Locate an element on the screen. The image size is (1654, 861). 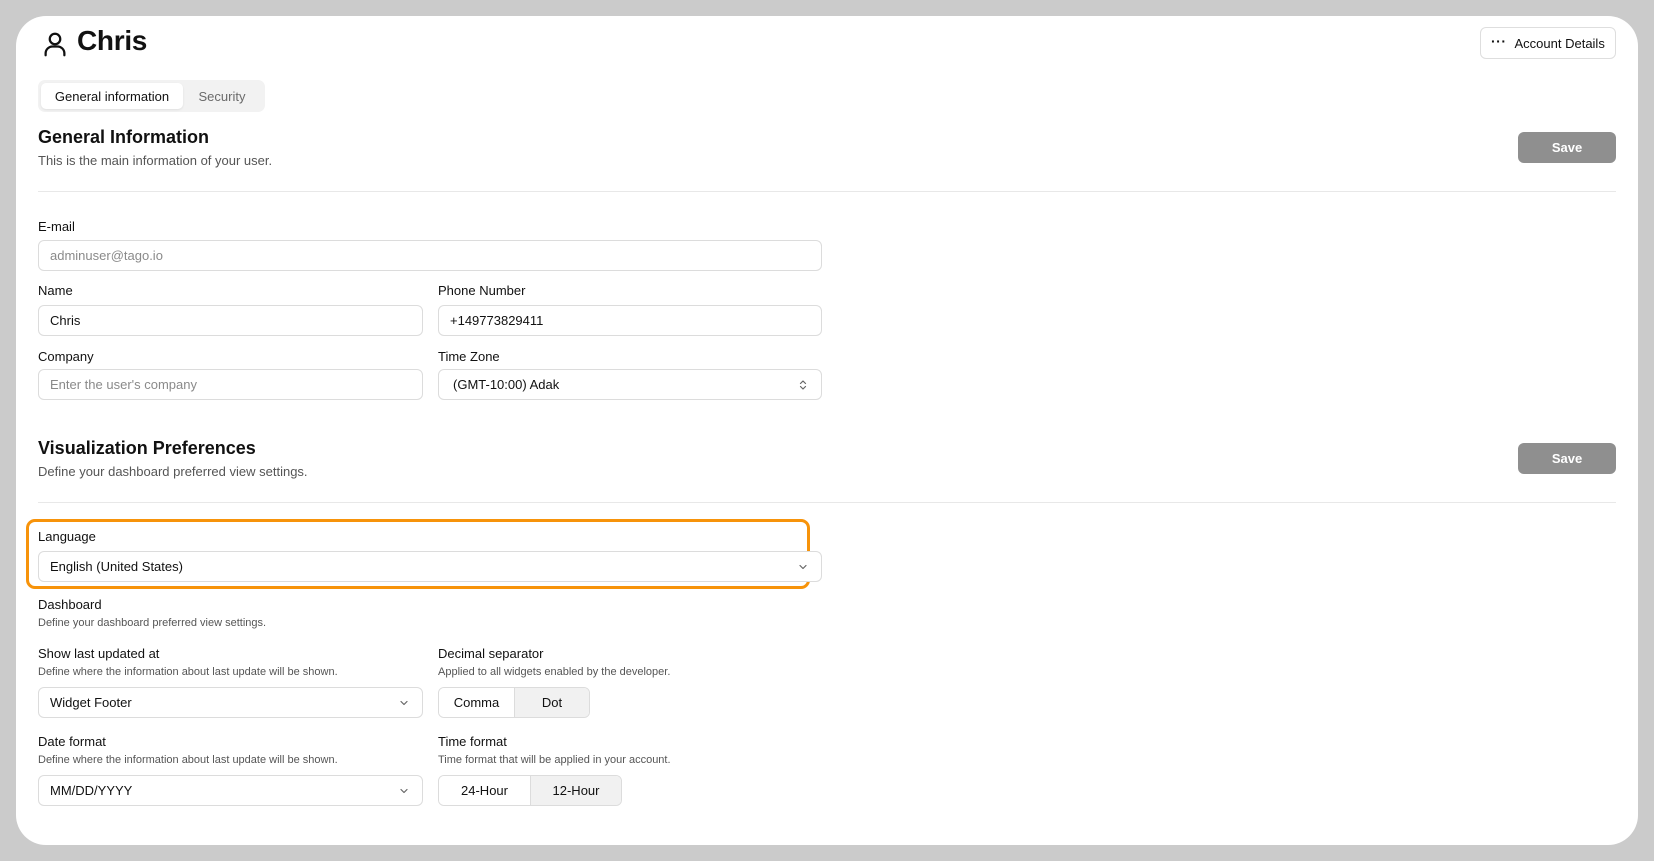
tab-bar: General information Security is located at coordinates (151, 96).